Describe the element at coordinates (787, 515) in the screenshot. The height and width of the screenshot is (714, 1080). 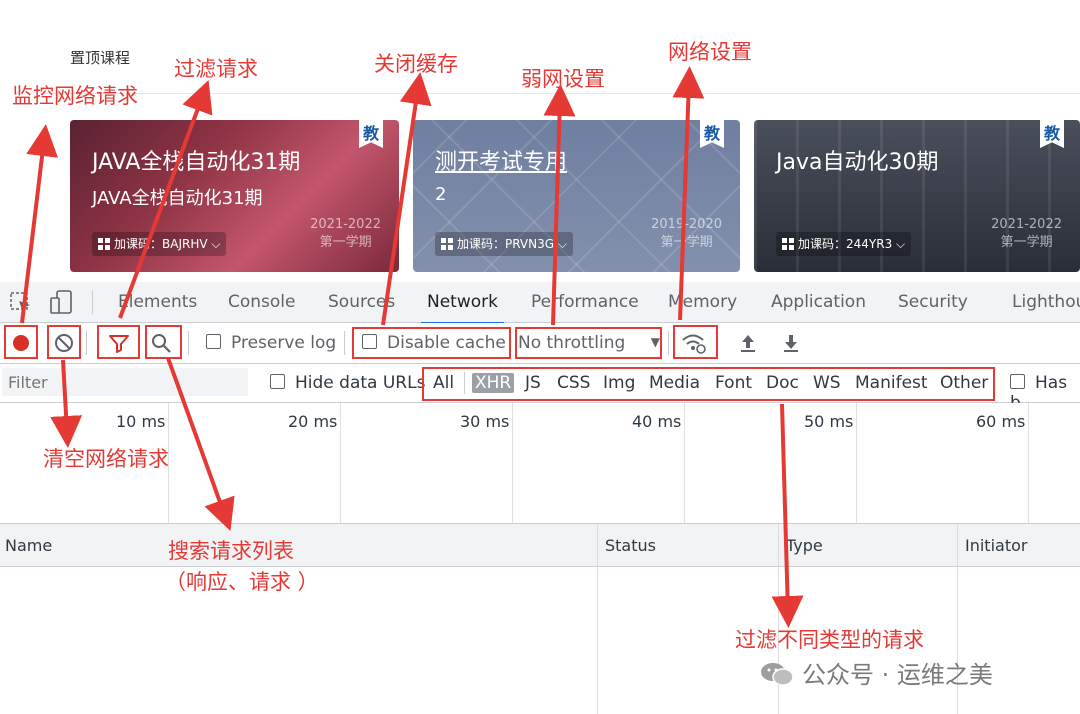
I see `arrow-type-filters` at that location.